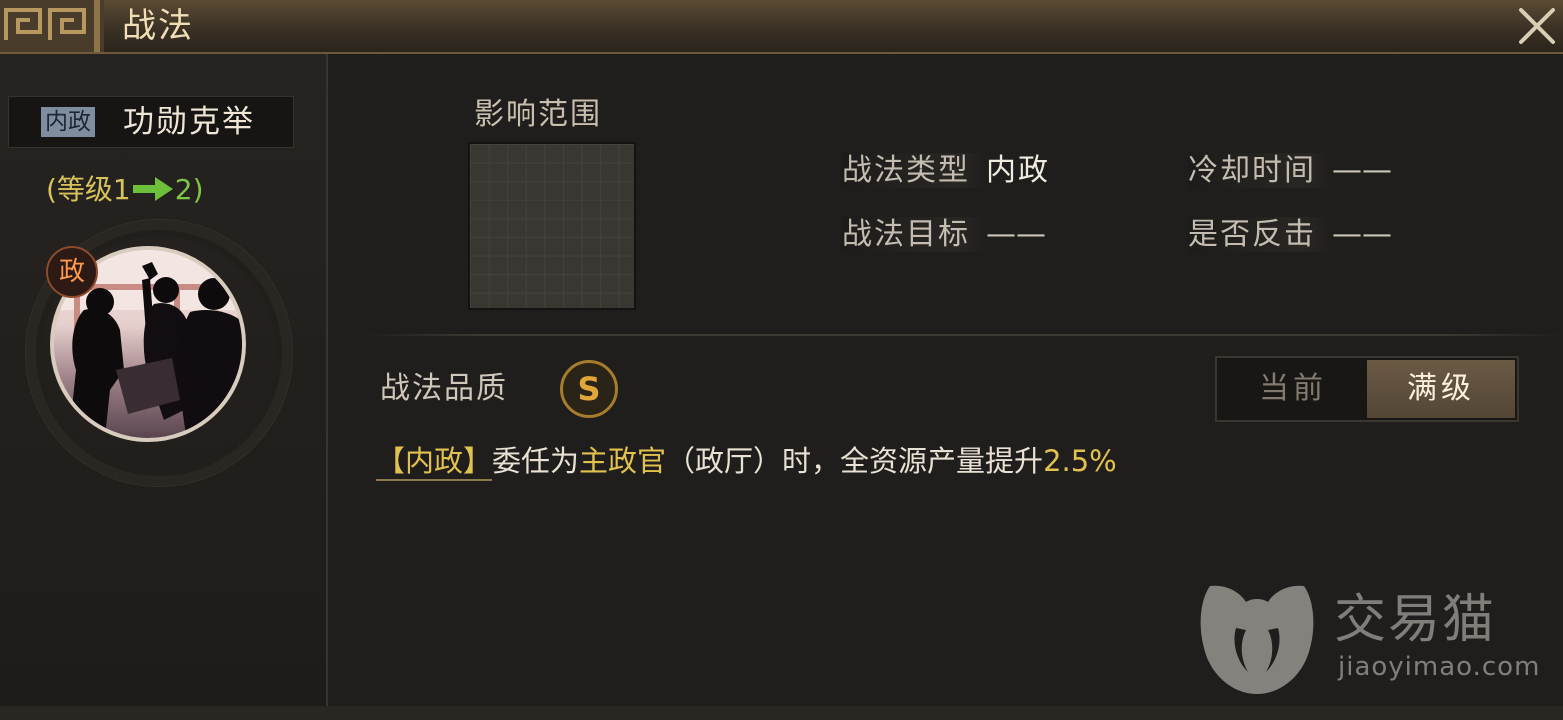 Image resolution: width=1563 pixels, height=720 pixels. I want to click on cooldown-value: ——, so click(1362, 170).